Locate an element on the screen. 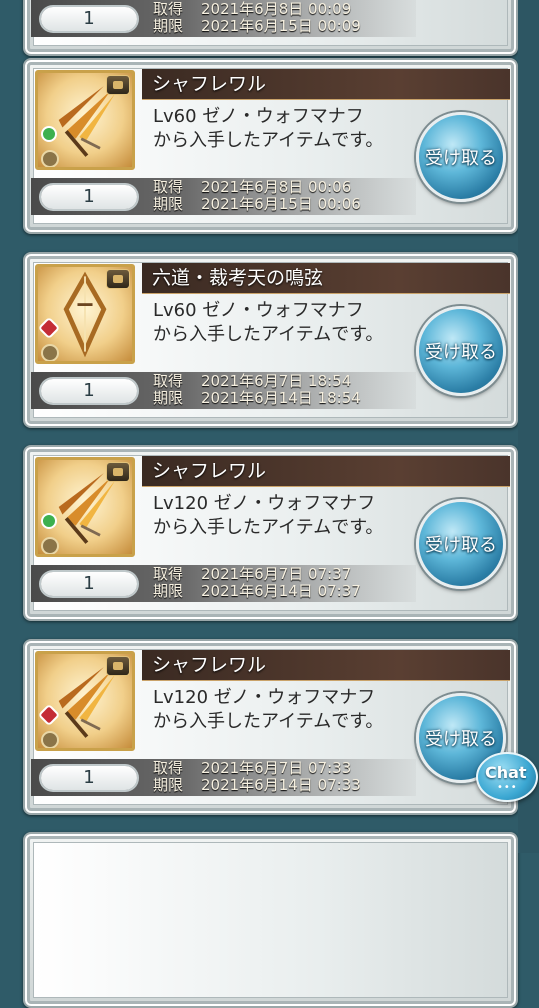 The width and height of the screenshot is (539, 1008). acquired-date: 2021年6月7日 18:54 is located at coordinates (276, 381).